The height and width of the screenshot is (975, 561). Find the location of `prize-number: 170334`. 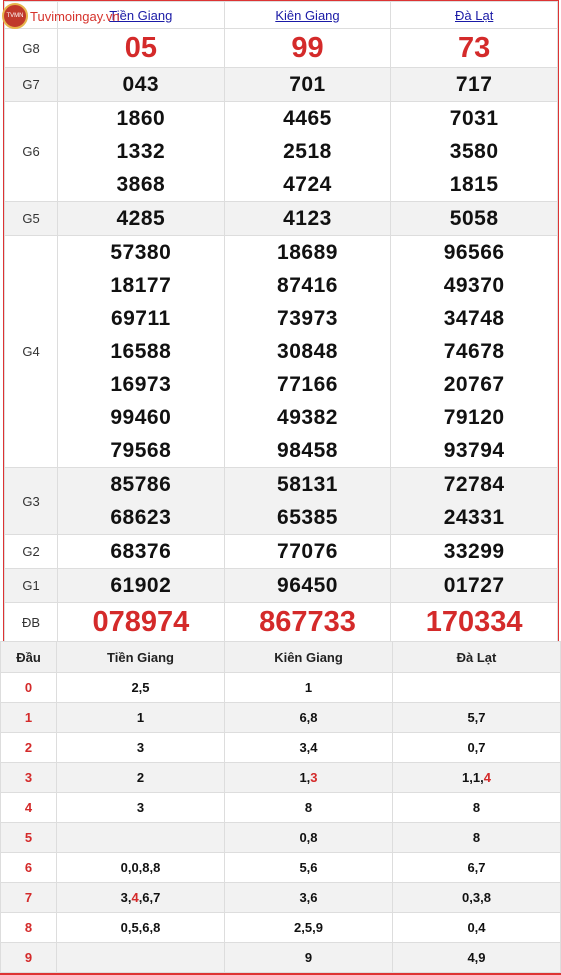

prize-number: 170334 is located at coordinates (474, 622).